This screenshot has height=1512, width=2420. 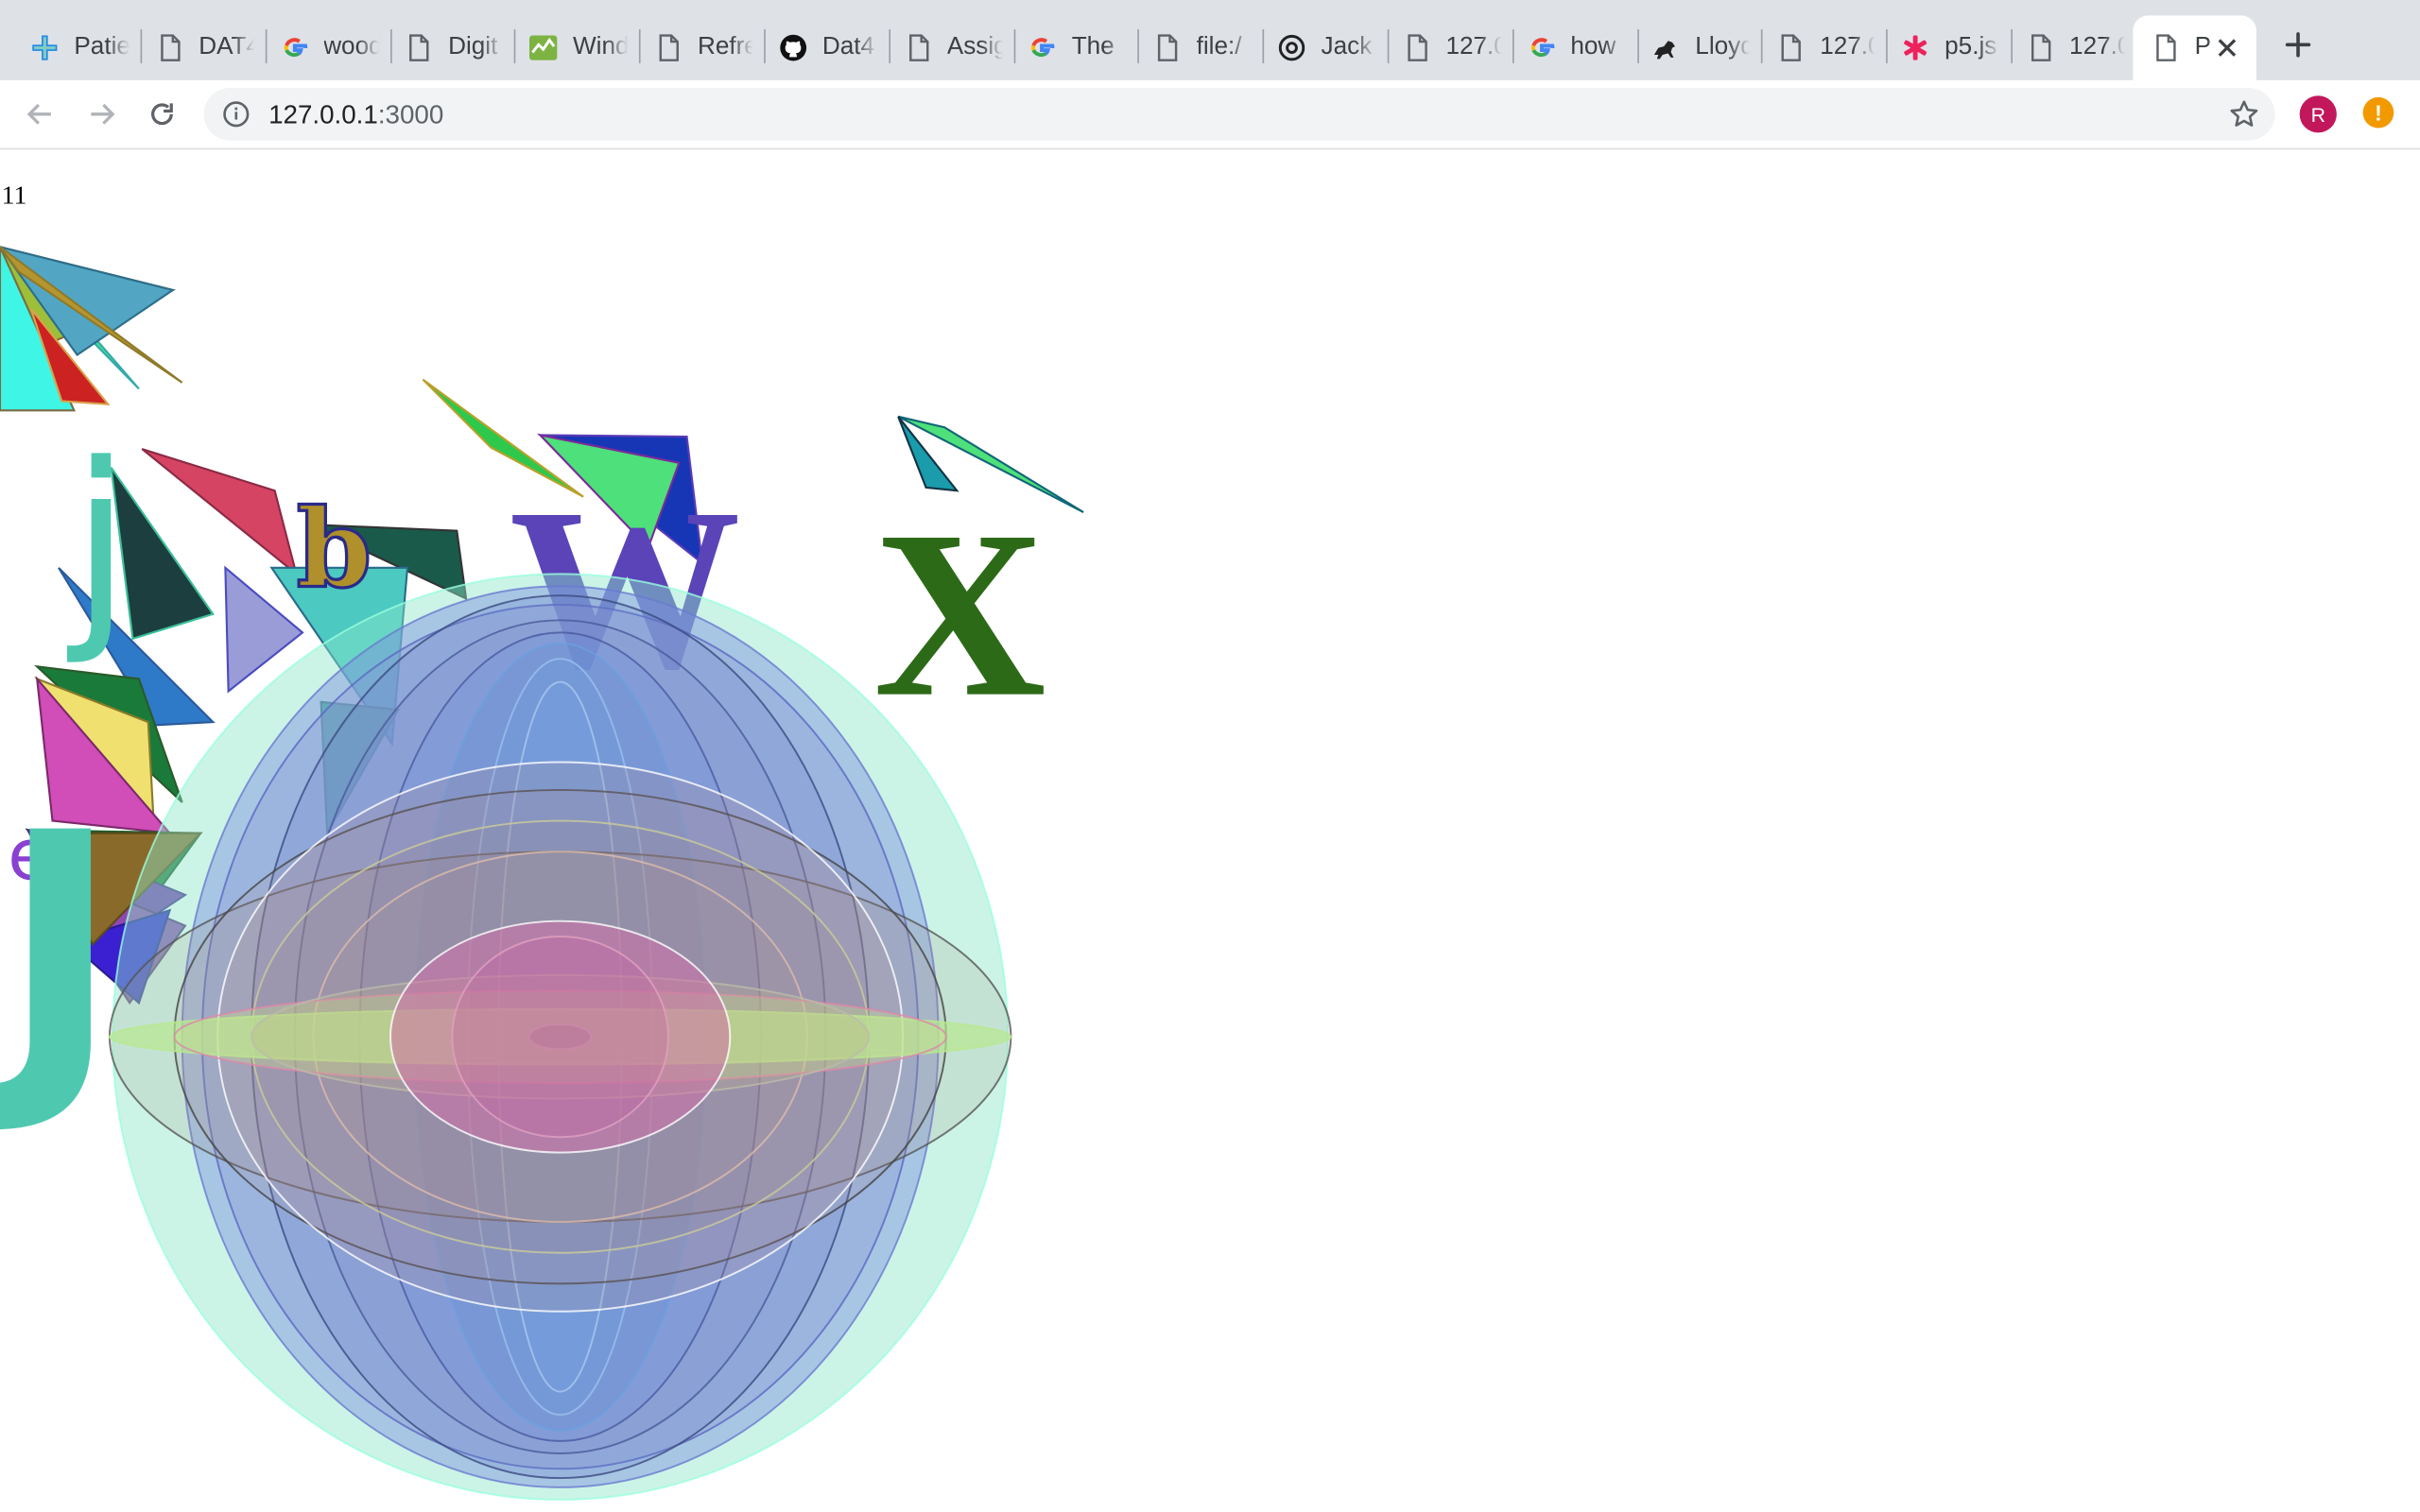 What do you see at coordinates (334, 548) in the screenshot?
I see `sketch-letter: b` at bounding box center [334, 548].